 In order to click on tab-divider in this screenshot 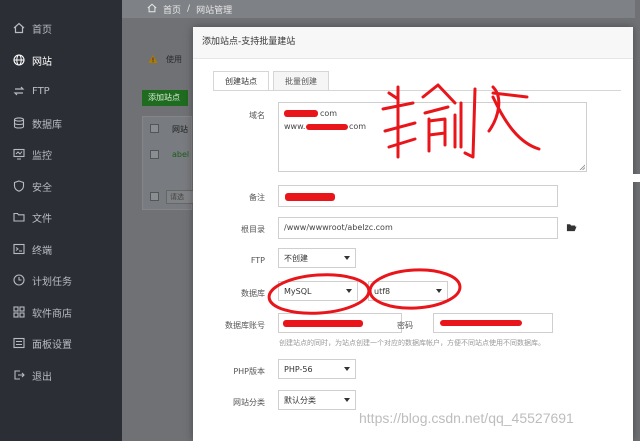, I will do `click(417, 90)`.